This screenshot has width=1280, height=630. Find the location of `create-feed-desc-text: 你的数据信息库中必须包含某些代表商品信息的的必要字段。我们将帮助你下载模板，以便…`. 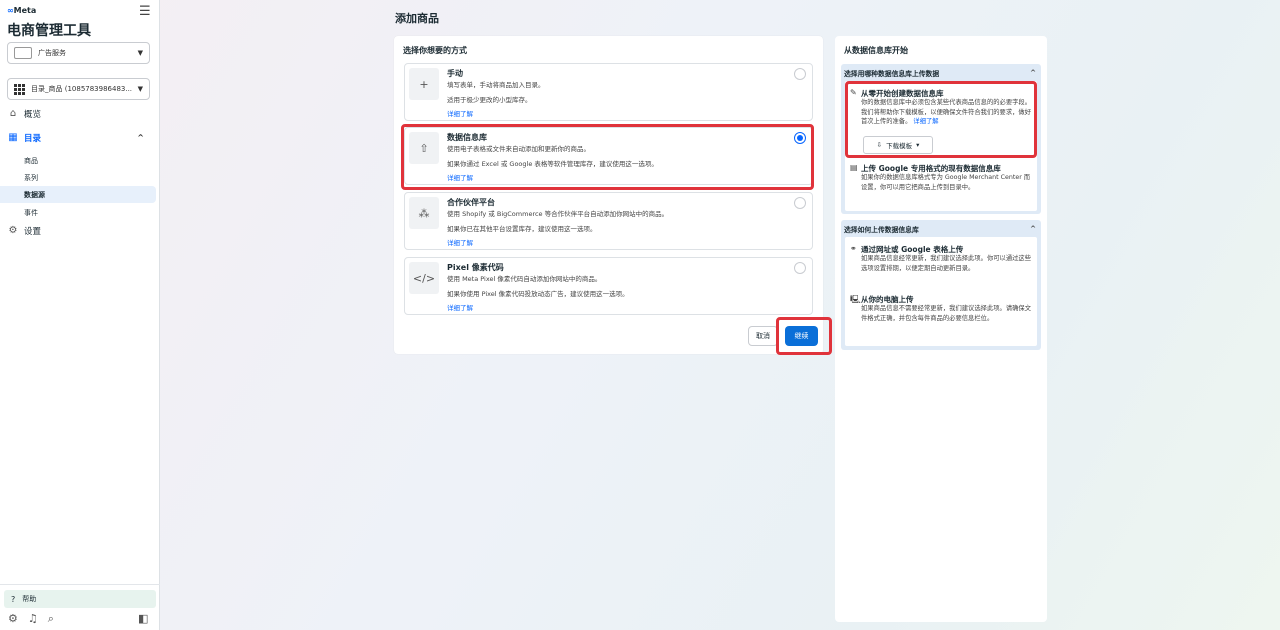

create-feed-desc-text: 你的数据信息库中必须包含某些代表商品信息的的必要字段。我们将帮助你下载模板，以便… is located at coordinates (946, 112).